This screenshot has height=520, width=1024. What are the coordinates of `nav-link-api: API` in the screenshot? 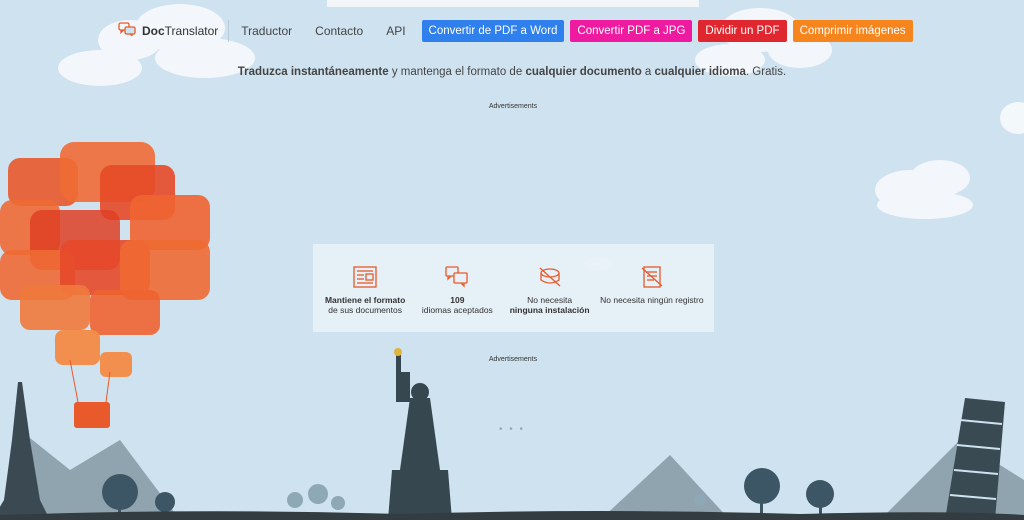 It's located at (395, 31).